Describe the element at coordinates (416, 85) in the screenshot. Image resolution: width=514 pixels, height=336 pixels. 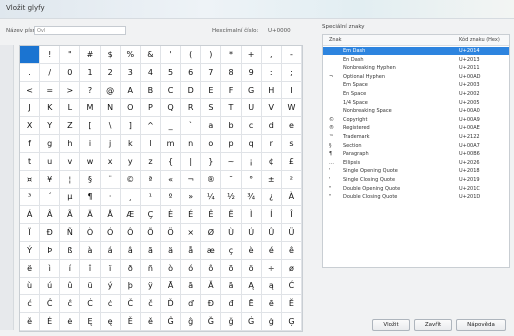
I see `special-row: Em Space U+2003` at that location.